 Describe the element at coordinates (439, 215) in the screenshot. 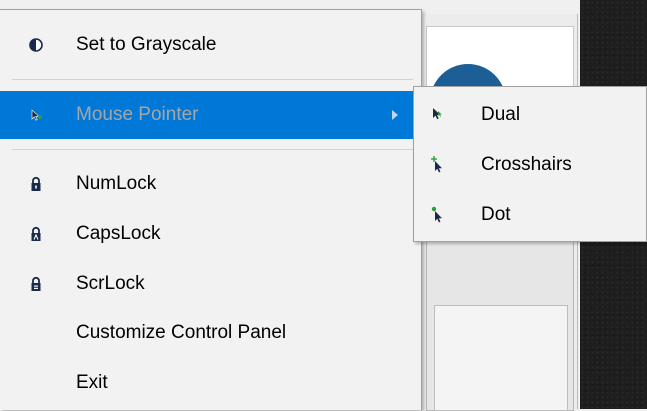

I see `dot-pointer-icon` at that location.